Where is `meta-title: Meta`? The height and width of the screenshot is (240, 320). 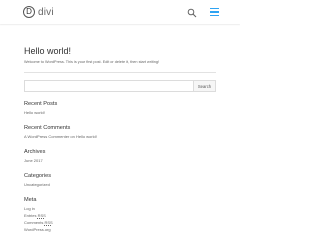 meta-title: Meta is located at coordinates (30, 200).